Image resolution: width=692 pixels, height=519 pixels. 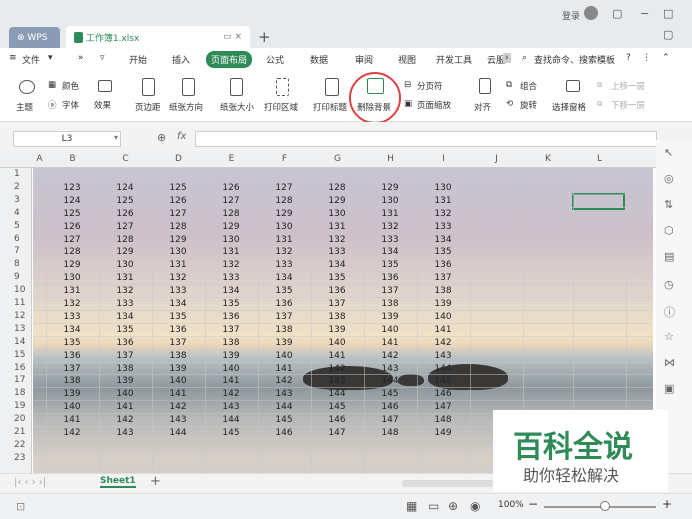 I want to click on cell-value: 127, so click(x=284, y=188).